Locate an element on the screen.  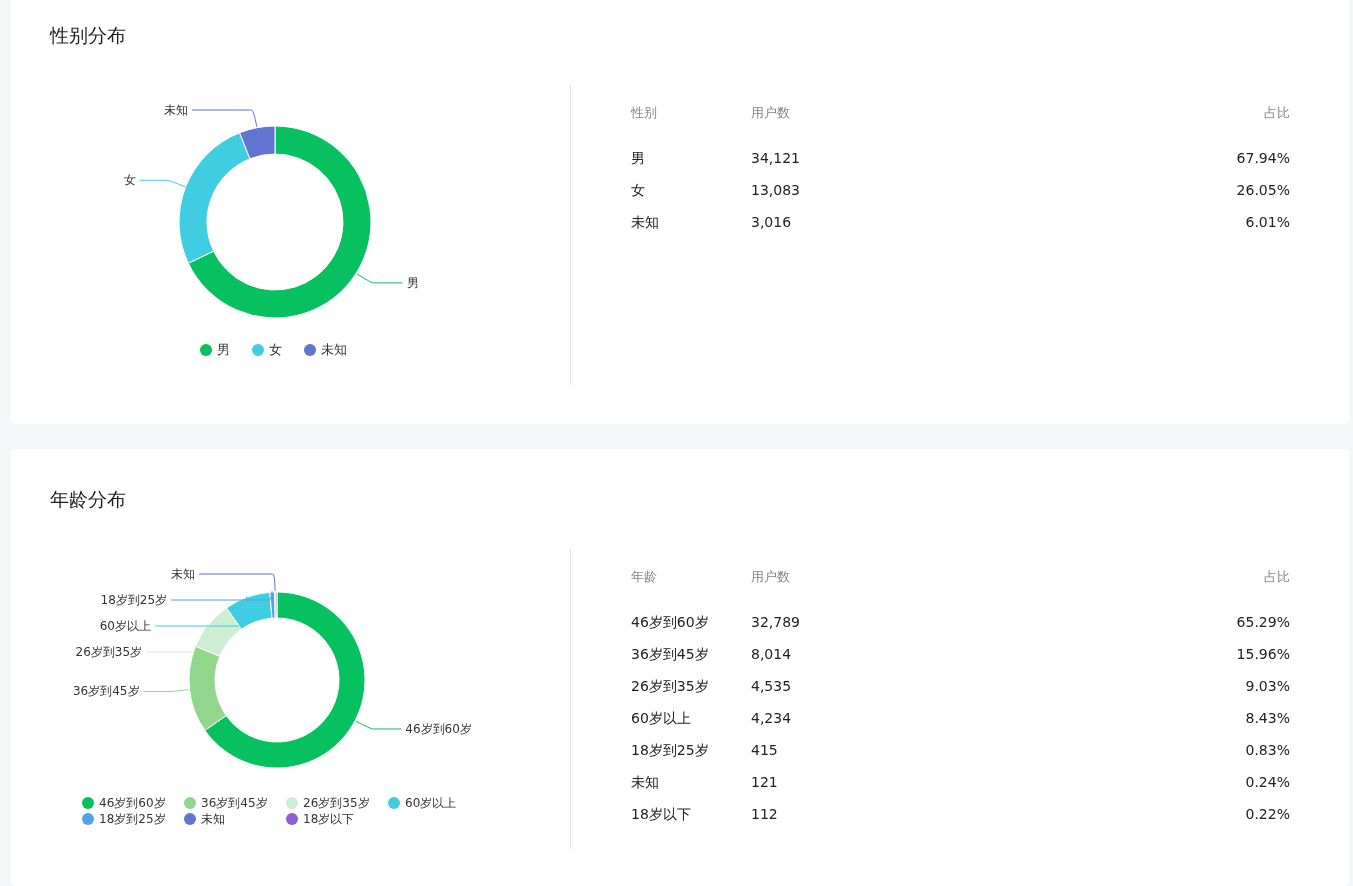
slice-label: 36岁到45岁 is located at coordinates (106, 691).